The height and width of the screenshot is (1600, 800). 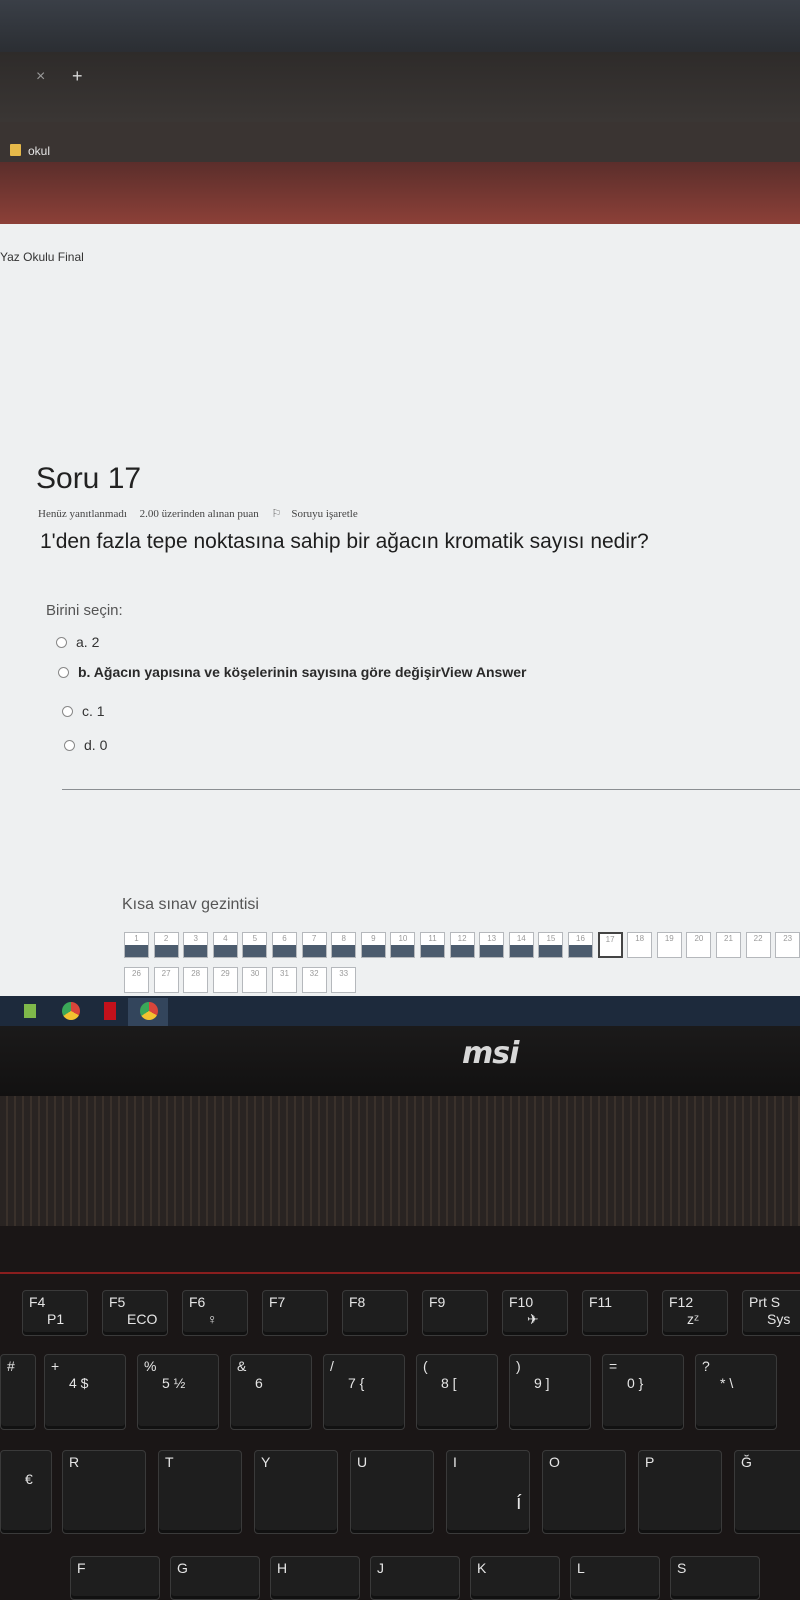 I want to click on quiz-nav-button: 16, so click(x=580, y=945).